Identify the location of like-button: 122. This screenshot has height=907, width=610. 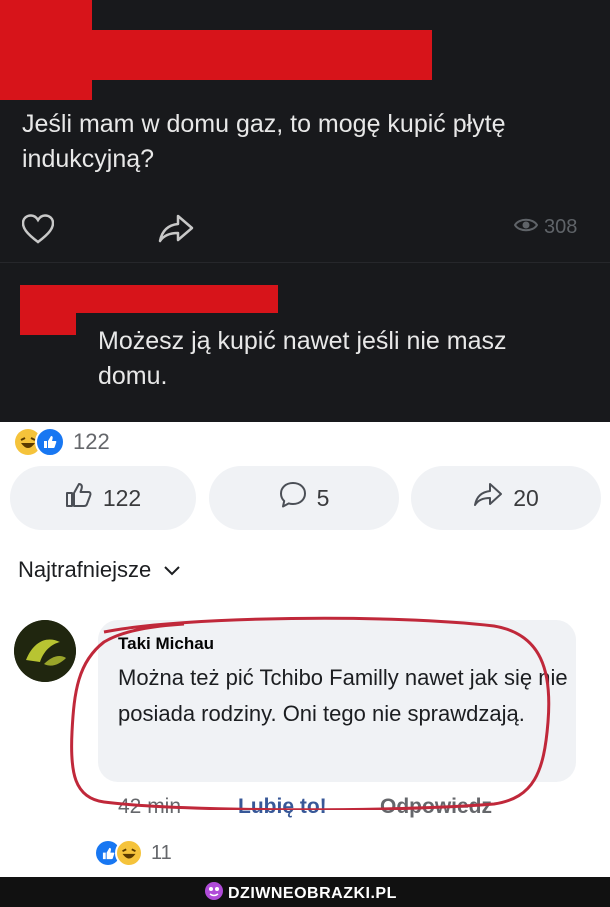
(103, 498).